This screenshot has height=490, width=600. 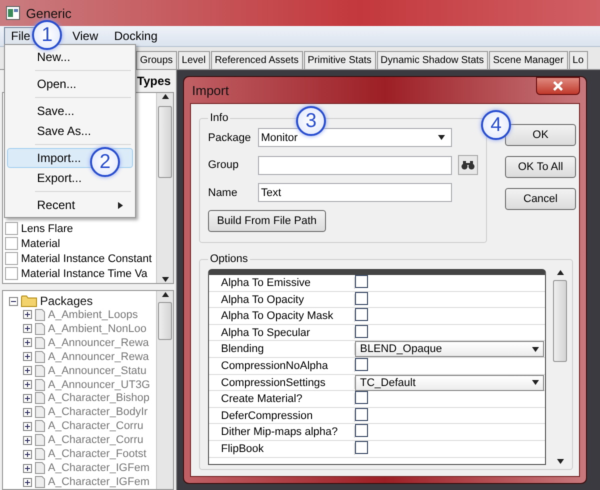 I want to click on close-button, so click(x=558, y=86).